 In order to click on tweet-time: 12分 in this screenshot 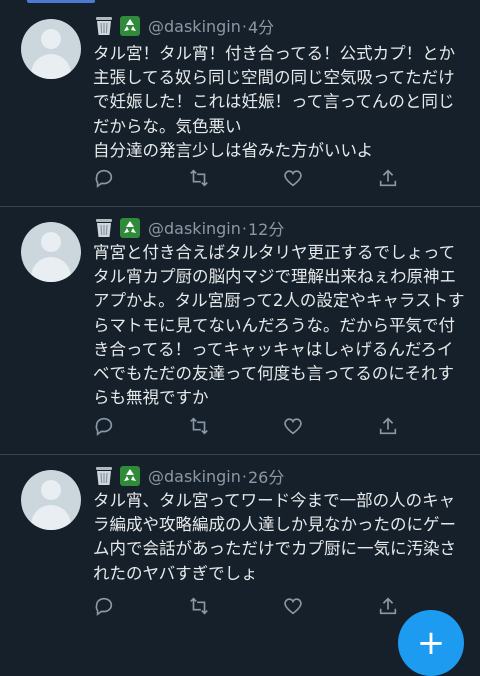, I will do `click(266, 228)`.